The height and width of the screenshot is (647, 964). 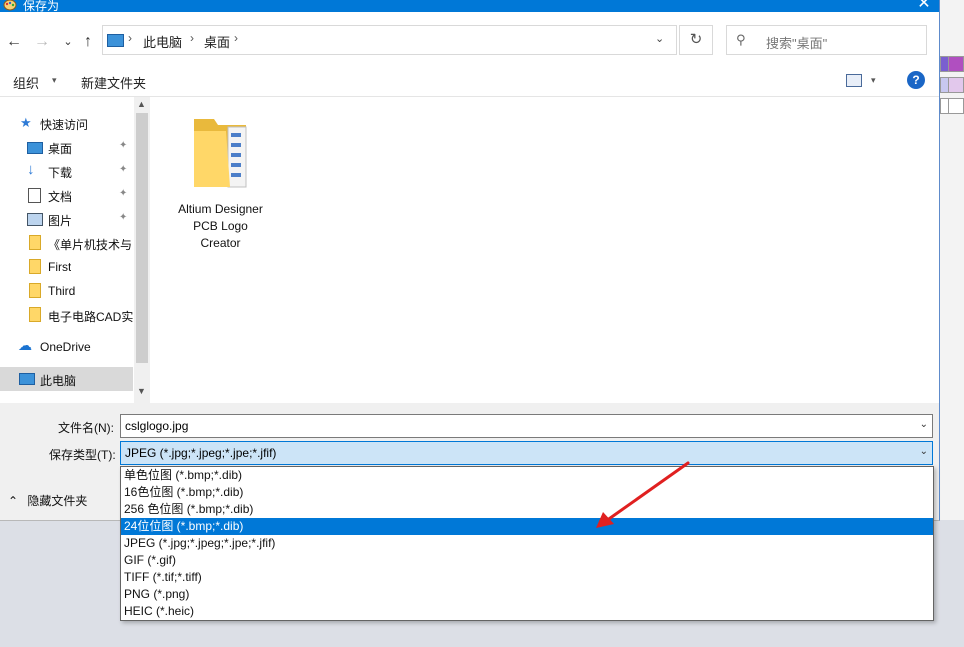 What do you see at coordinates (156, 426) in the screenshot?
I see `filename-value: cslglogo.jpg` at bounding box center [156, 426].